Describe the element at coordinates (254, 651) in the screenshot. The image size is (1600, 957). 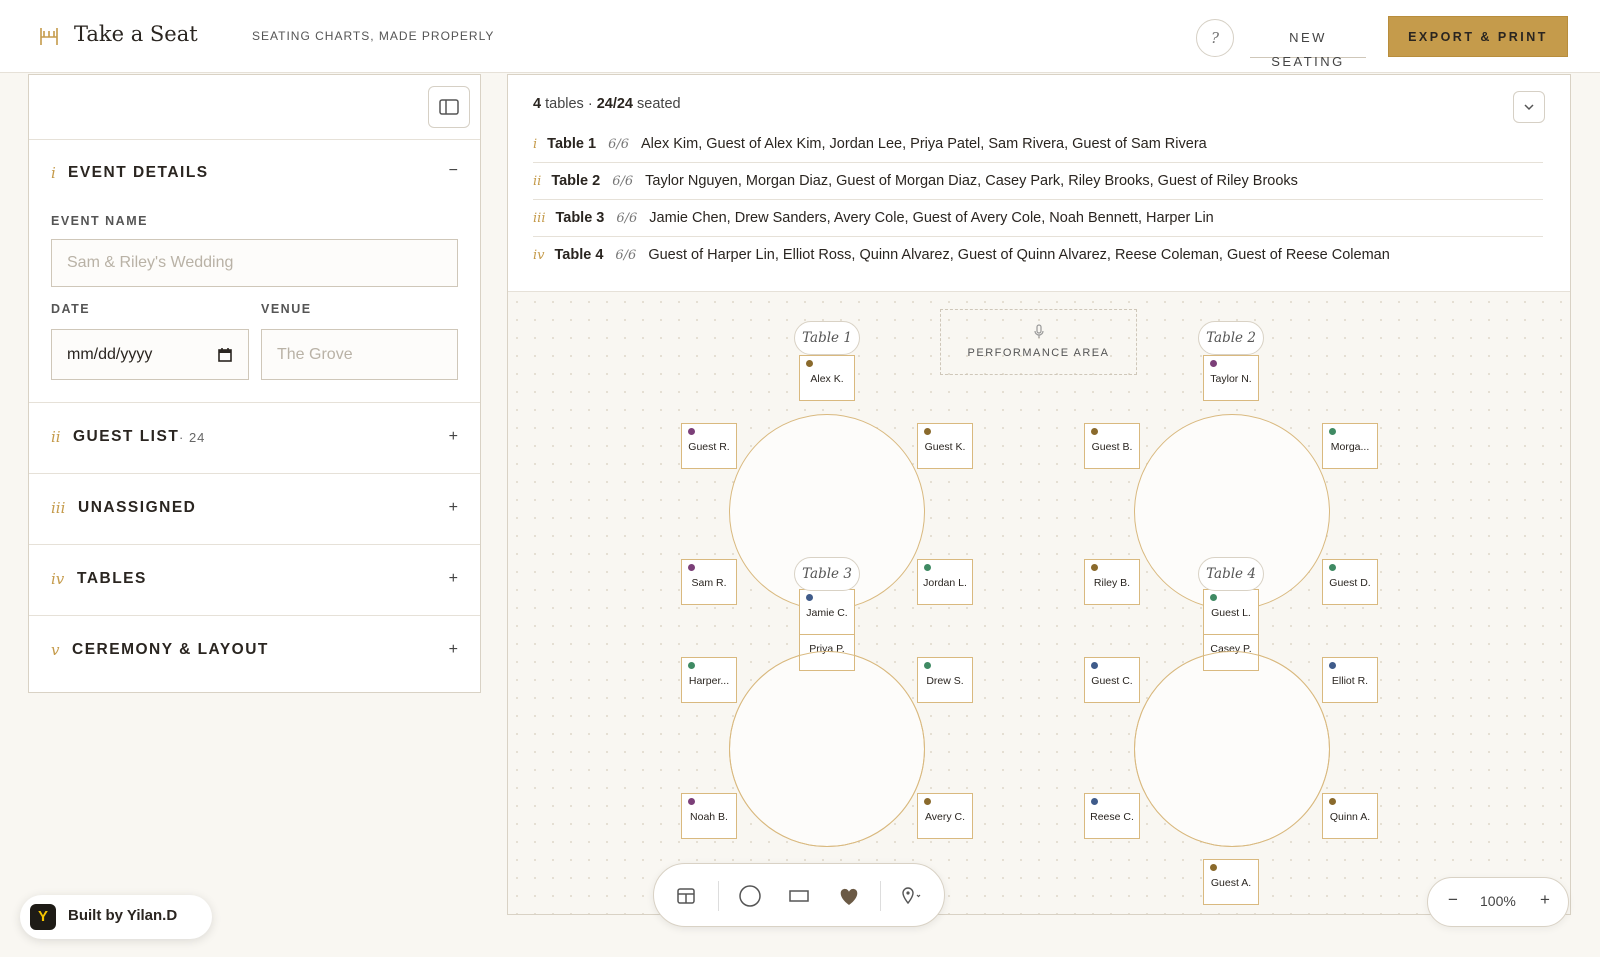
I see `section-ceremony-layout: v CEREMONY & LAYOUT +` at that location.